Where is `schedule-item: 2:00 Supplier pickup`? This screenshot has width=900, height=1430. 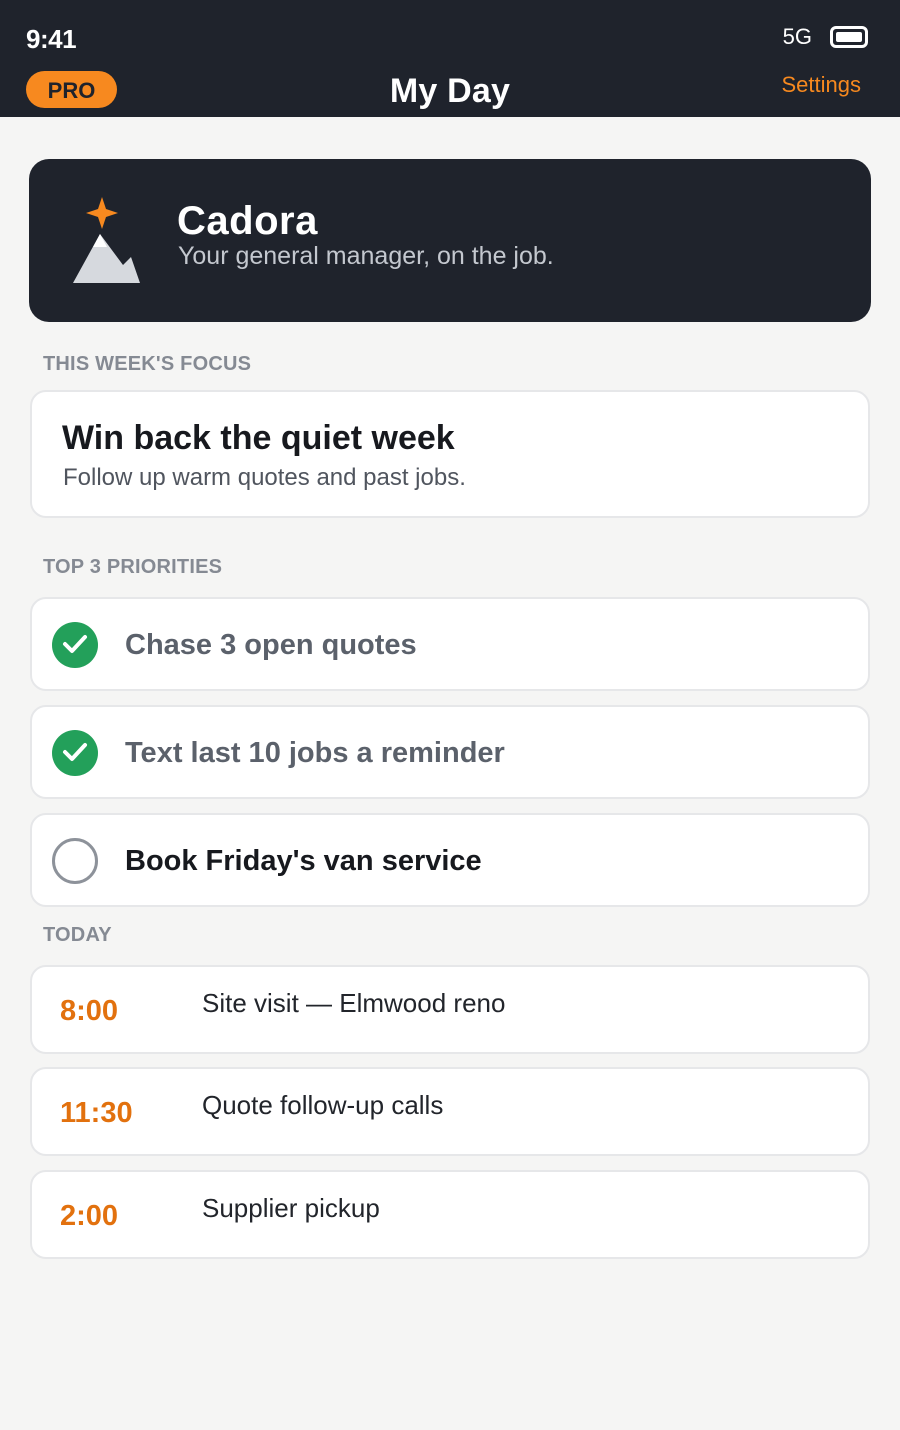 schedule-item: 2:00 Supplier pickup is located at coordinates (450, 1214).